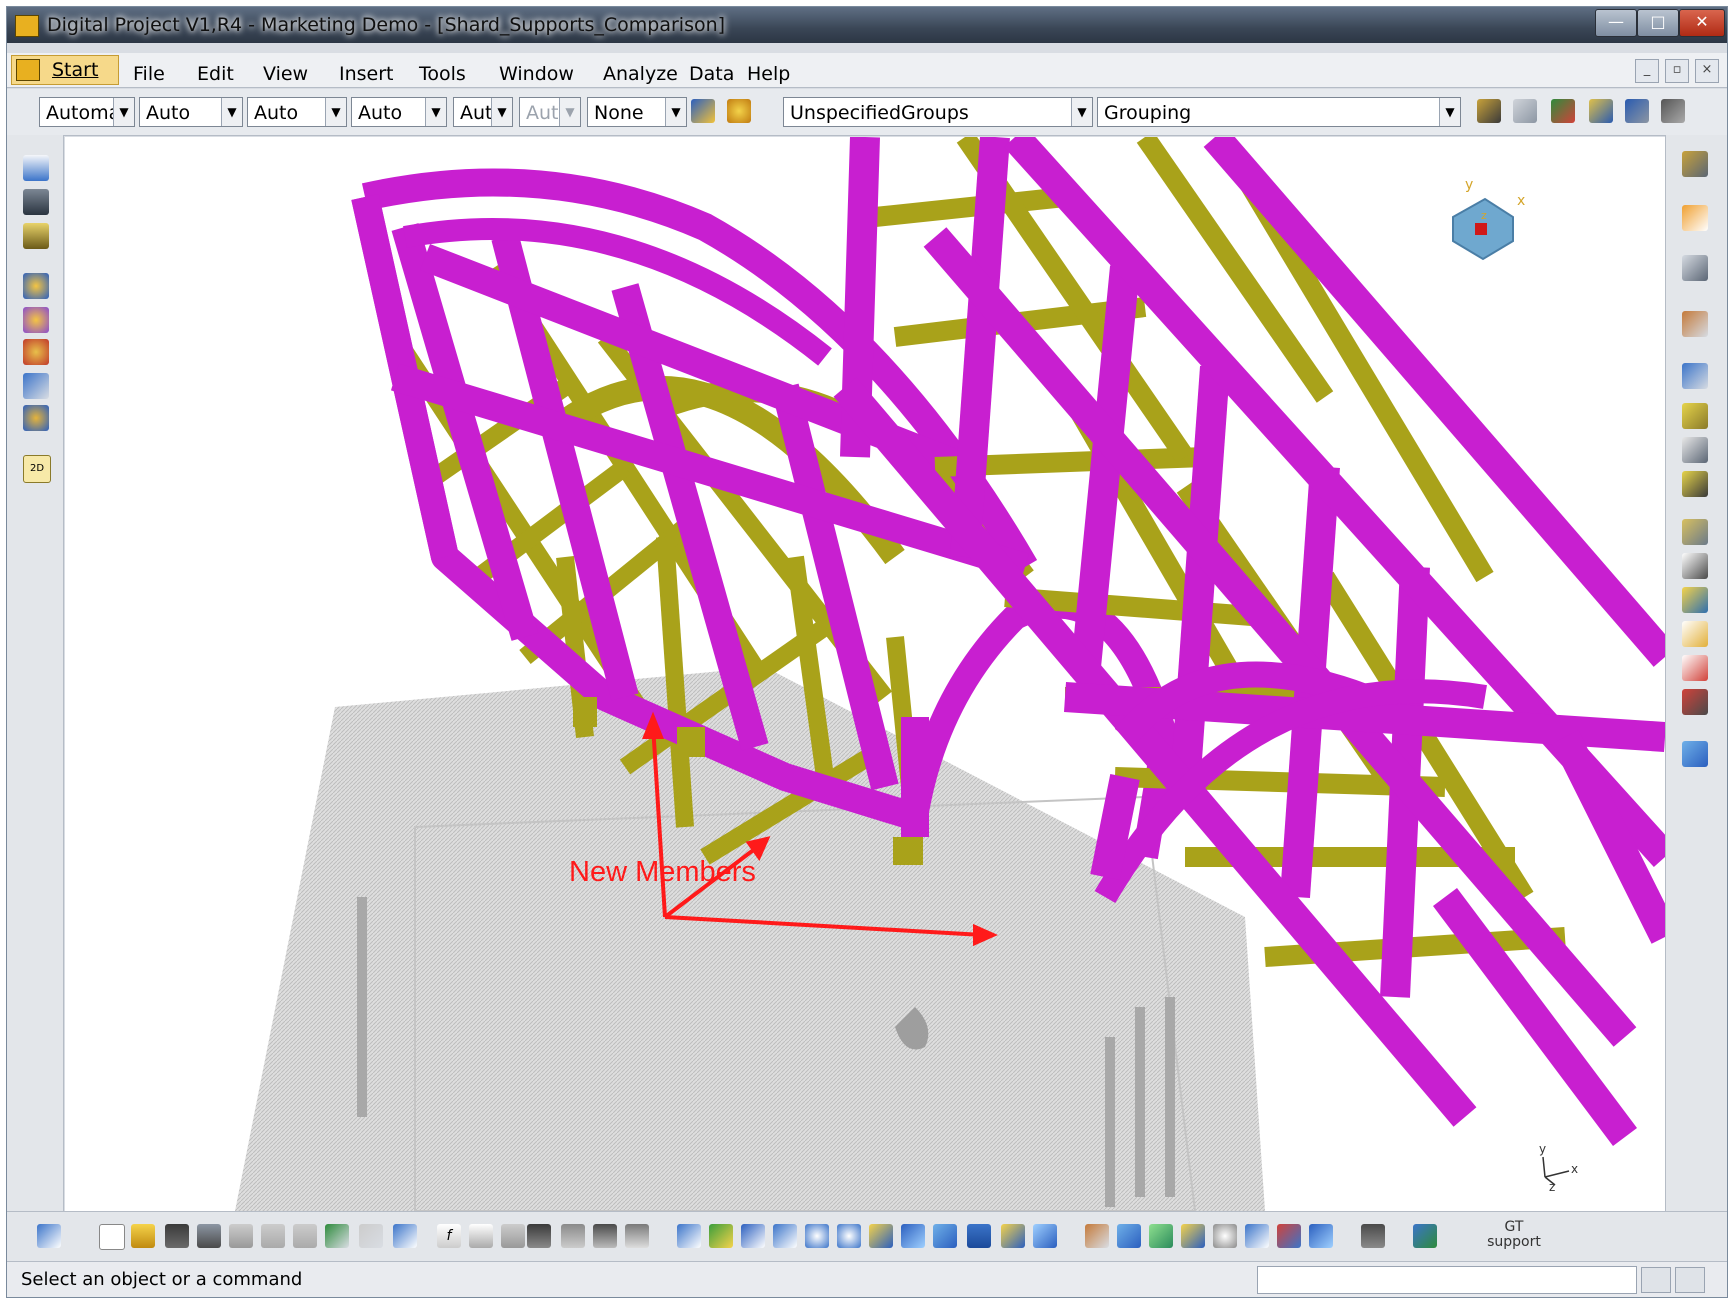  Describe the element at coordinates (1321, 1236) in the screenshot. I see `layers-icon` at that location.